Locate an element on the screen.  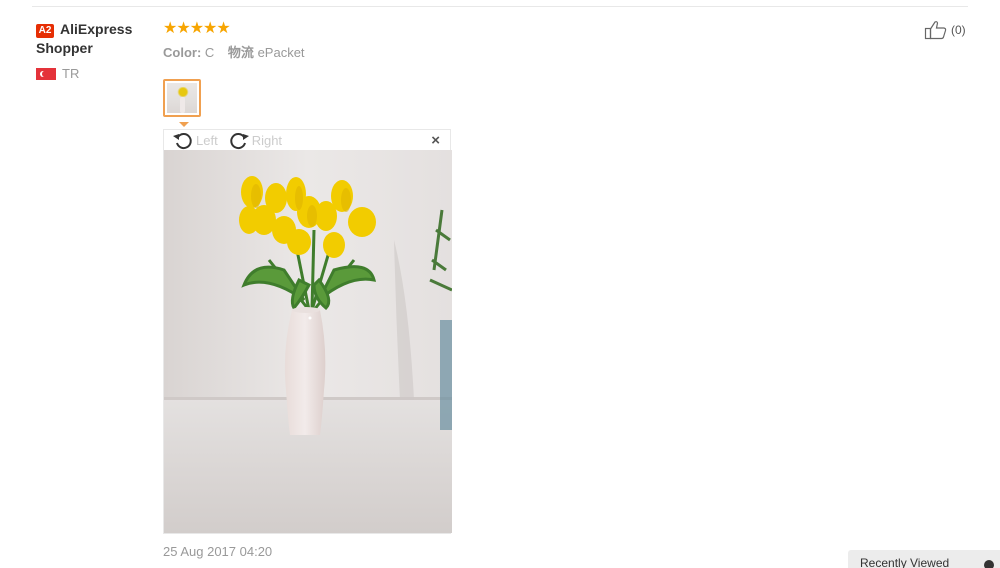
thumbnail-image is located at coordinates (182, 98).